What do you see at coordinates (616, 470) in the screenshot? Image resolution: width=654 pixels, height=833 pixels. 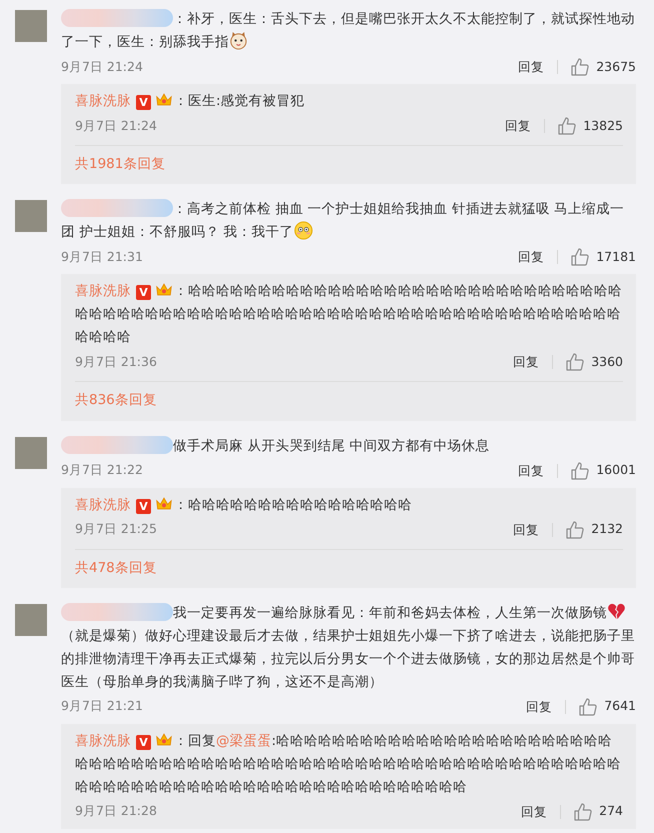 I see `like-count: 16001` at bounding box center [616, 470].